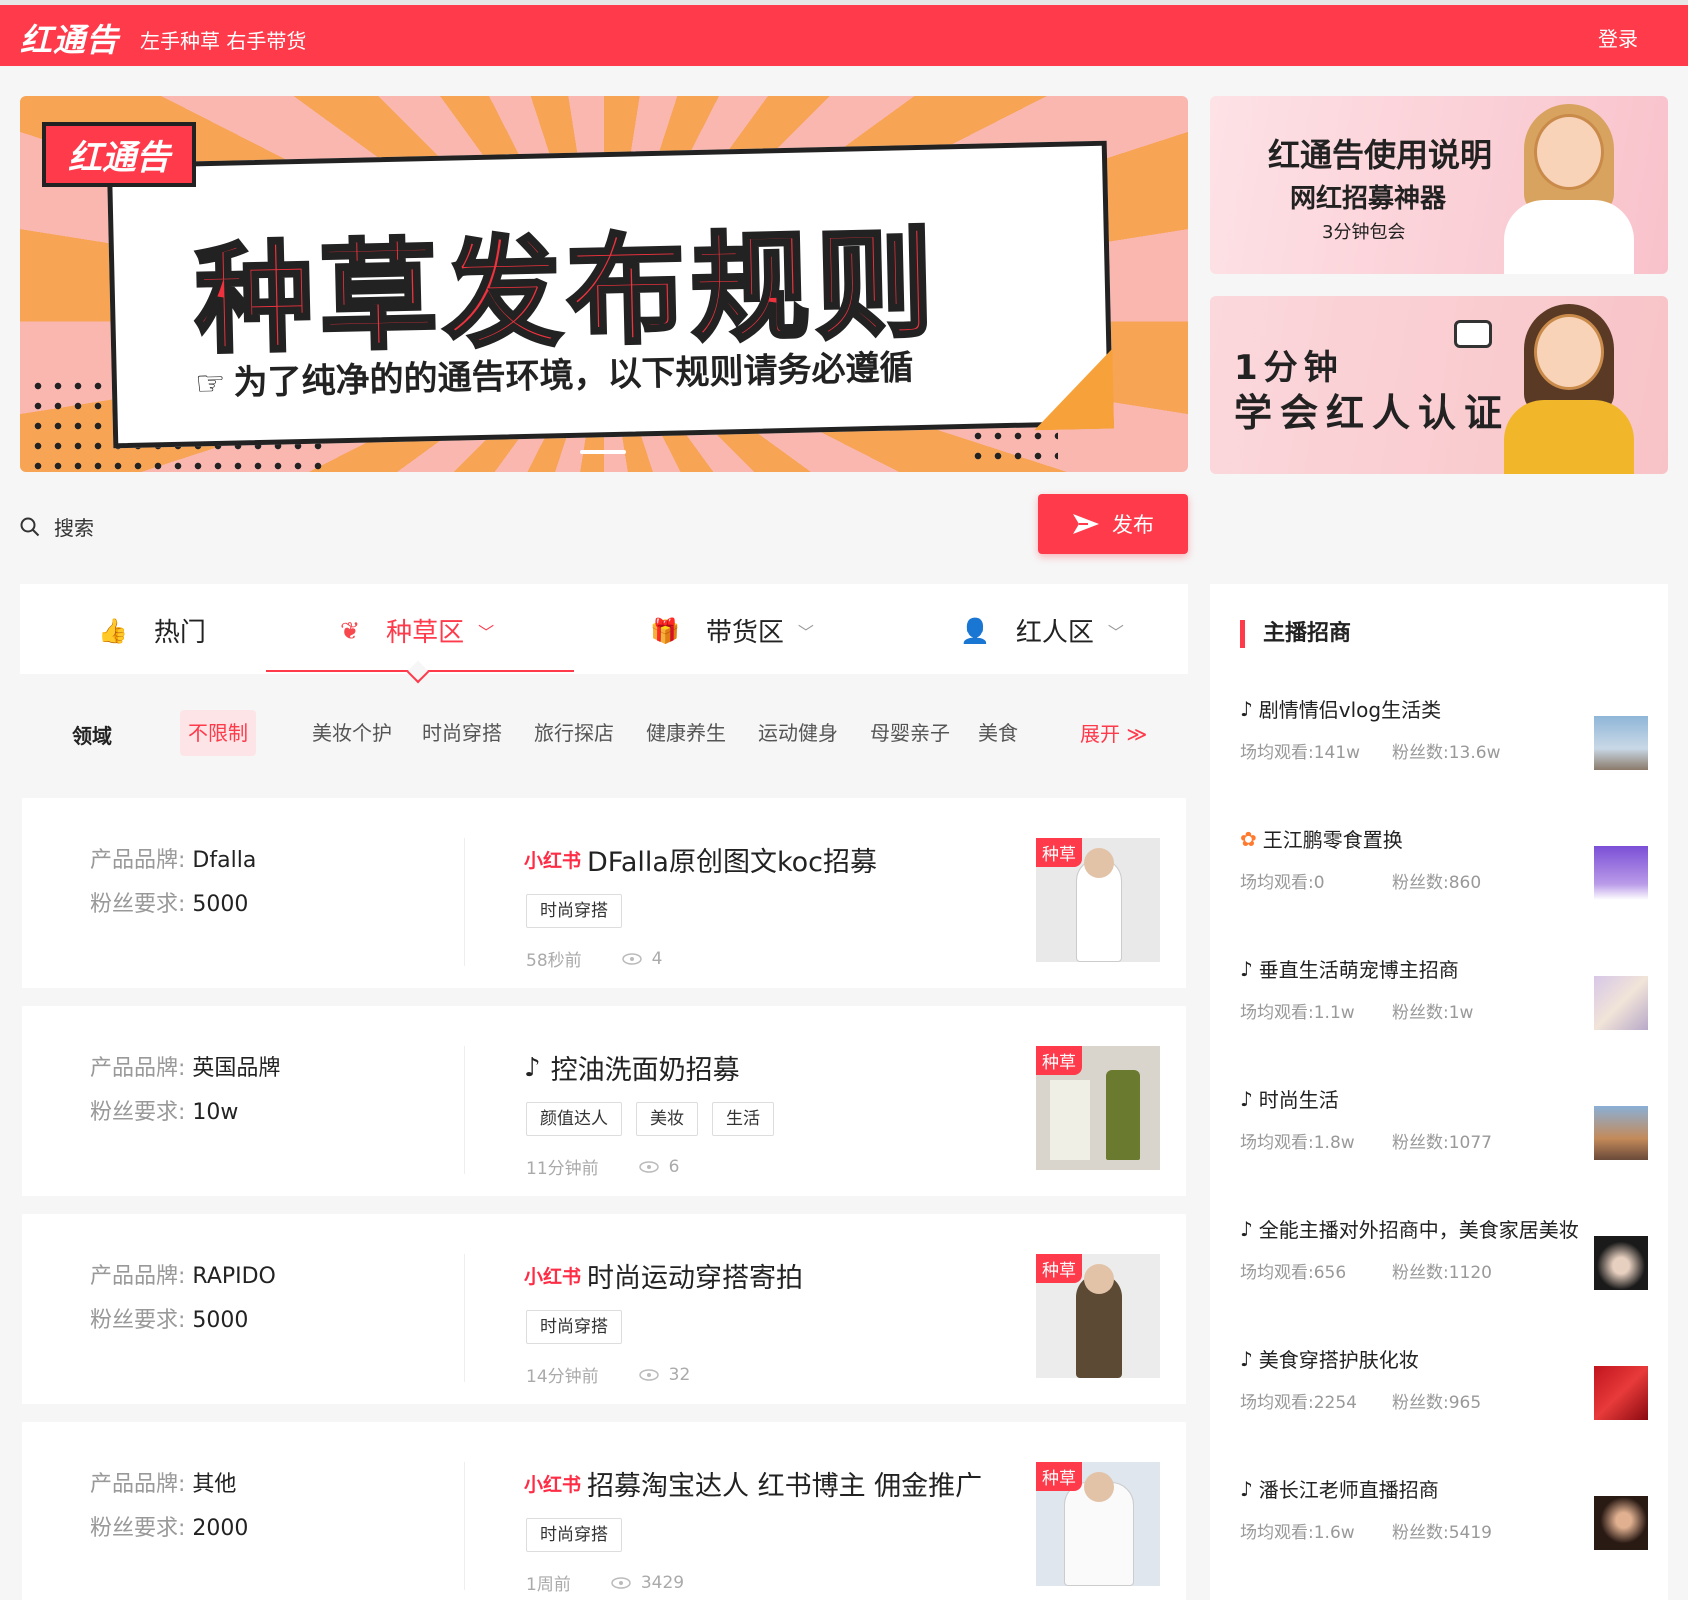 The image size is (1688, 1600). What do you see at coordinates (1439, 385) in the screenshot?
I see `side-banner-verify: 1分钟 学会红人认证` at bounding box center [1439, 385].